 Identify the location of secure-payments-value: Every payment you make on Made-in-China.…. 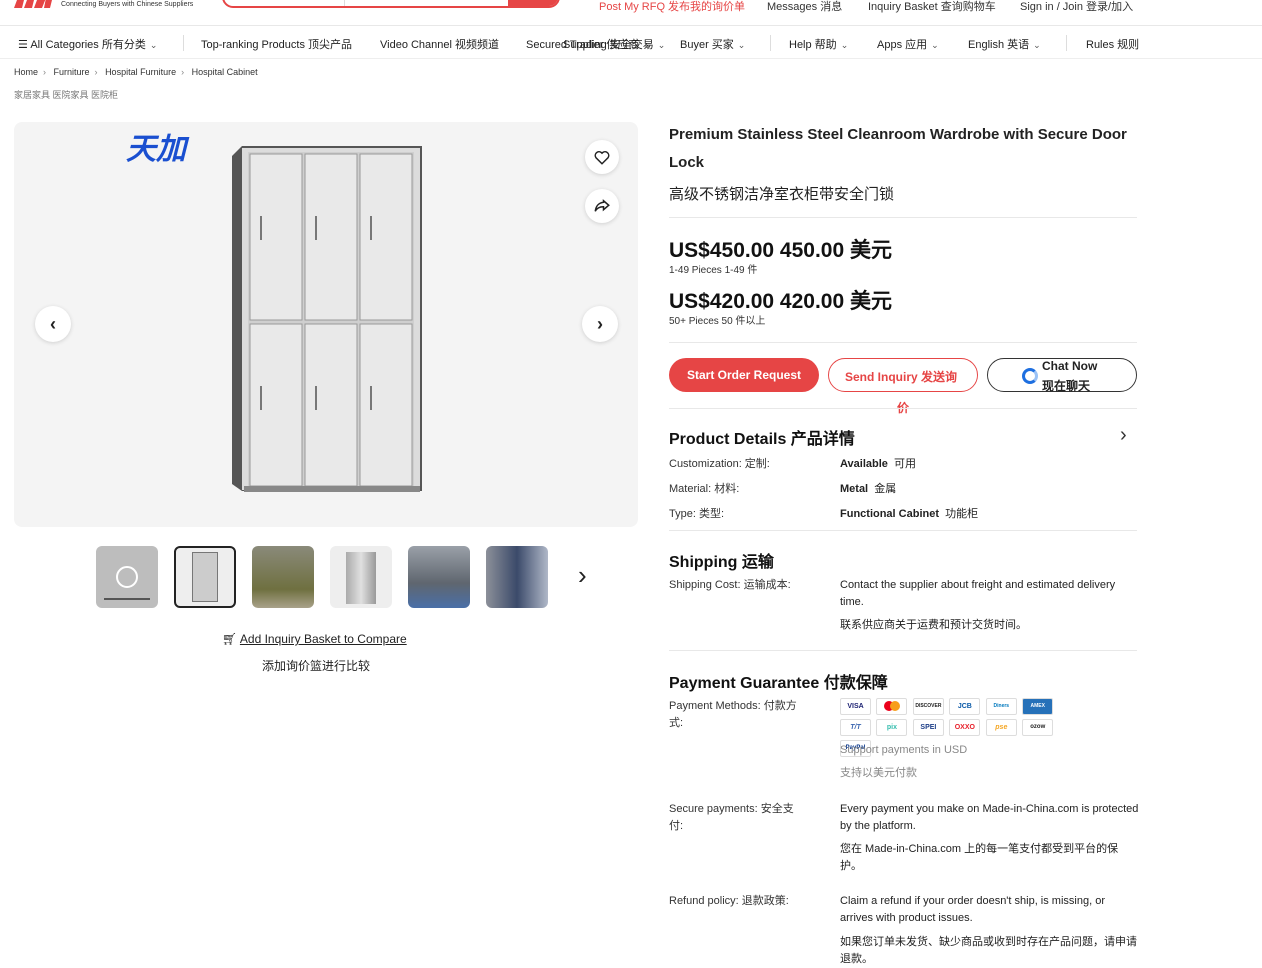
(989, 817).